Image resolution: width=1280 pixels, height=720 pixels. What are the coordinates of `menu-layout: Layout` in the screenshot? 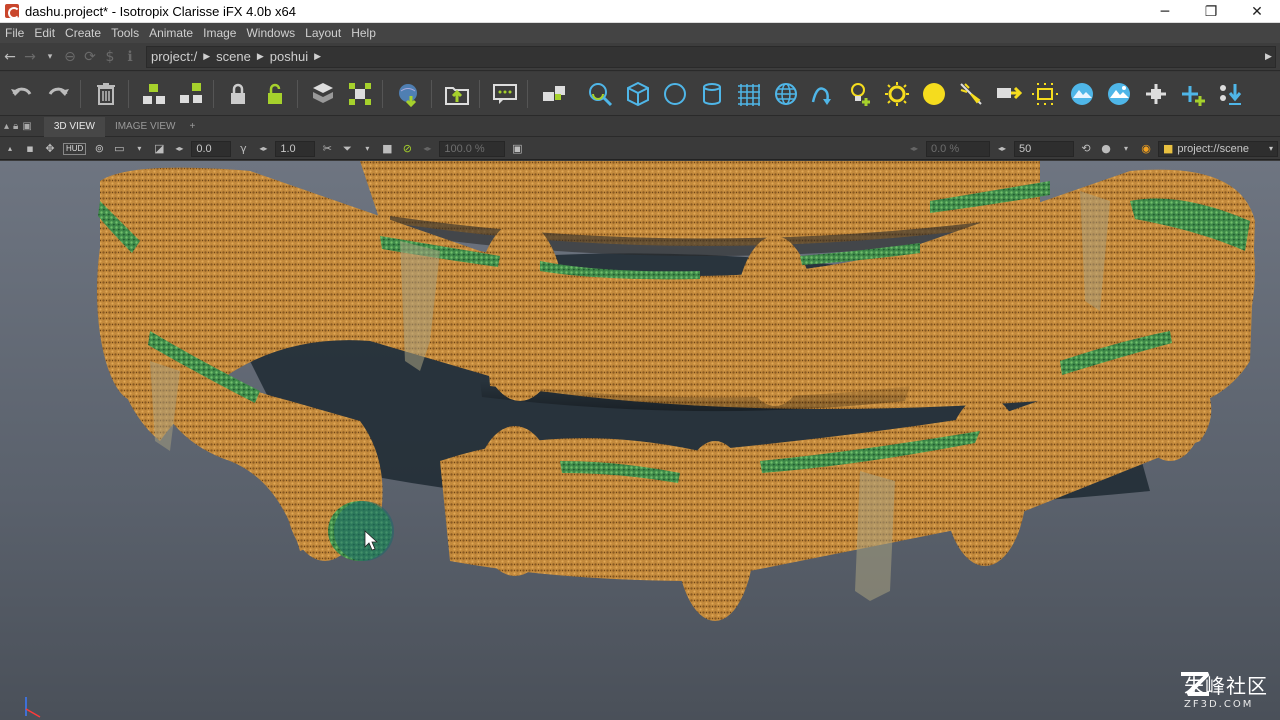 It's located at (323, 33).